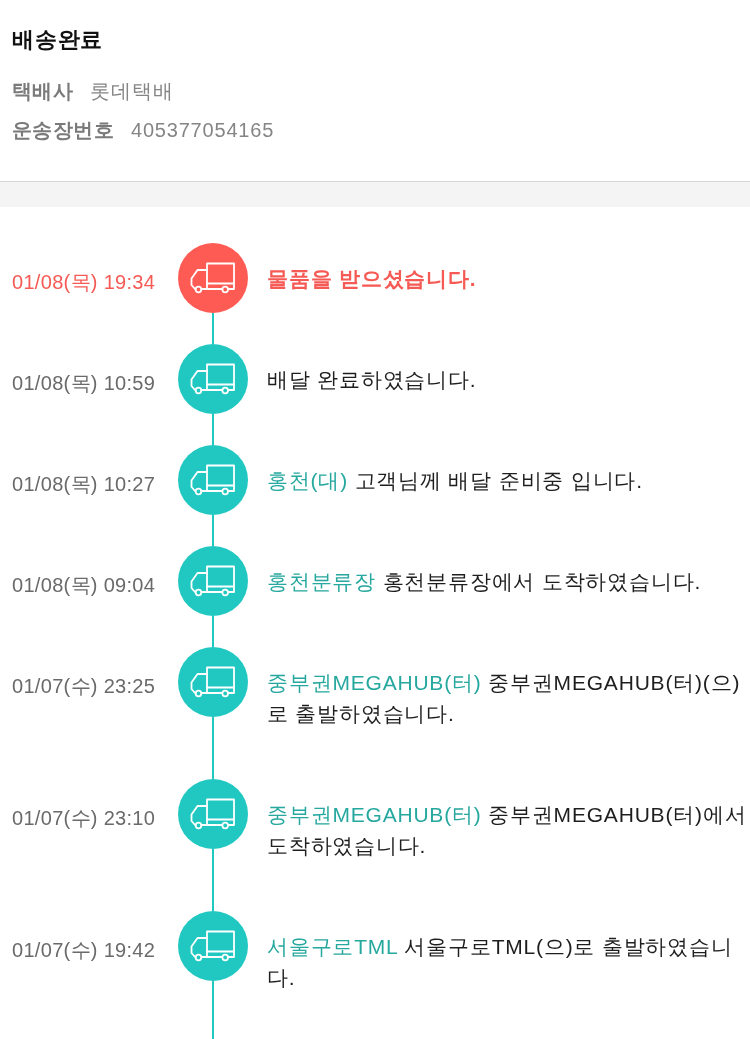  Describe the element at coordinates (84, 950) in the screenshot. I see `event-datetime: 01/07(수) 19:42` at that location.